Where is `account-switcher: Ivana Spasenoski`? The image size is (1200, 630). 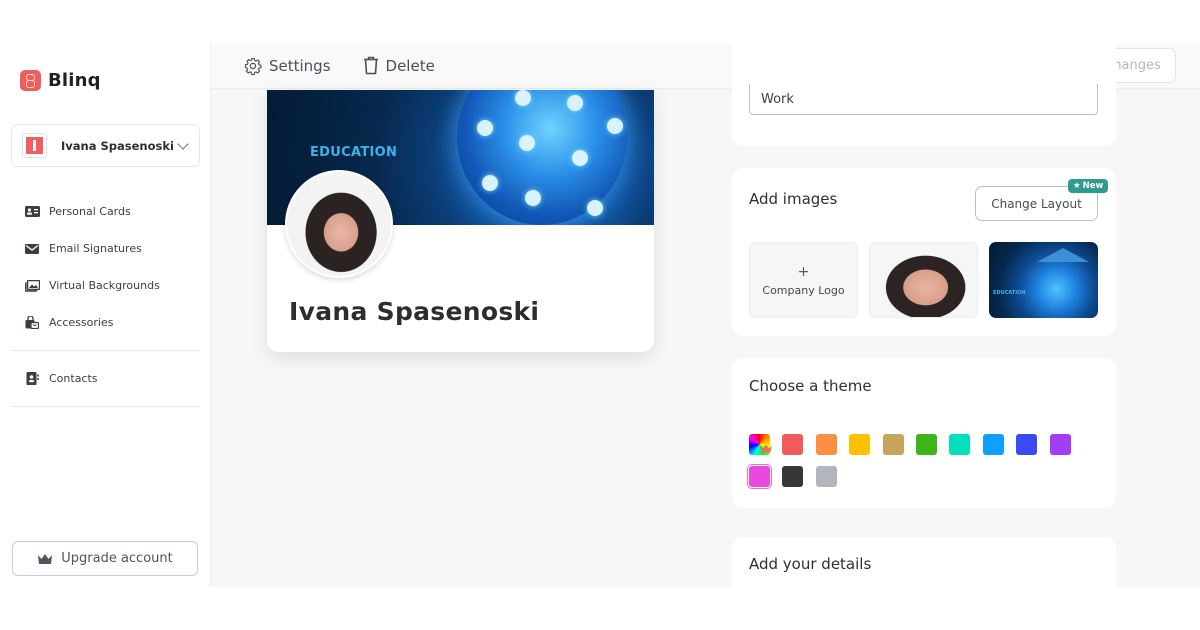 account-switcher: Ivana Spasenoski is located at coordinates (105, 145).